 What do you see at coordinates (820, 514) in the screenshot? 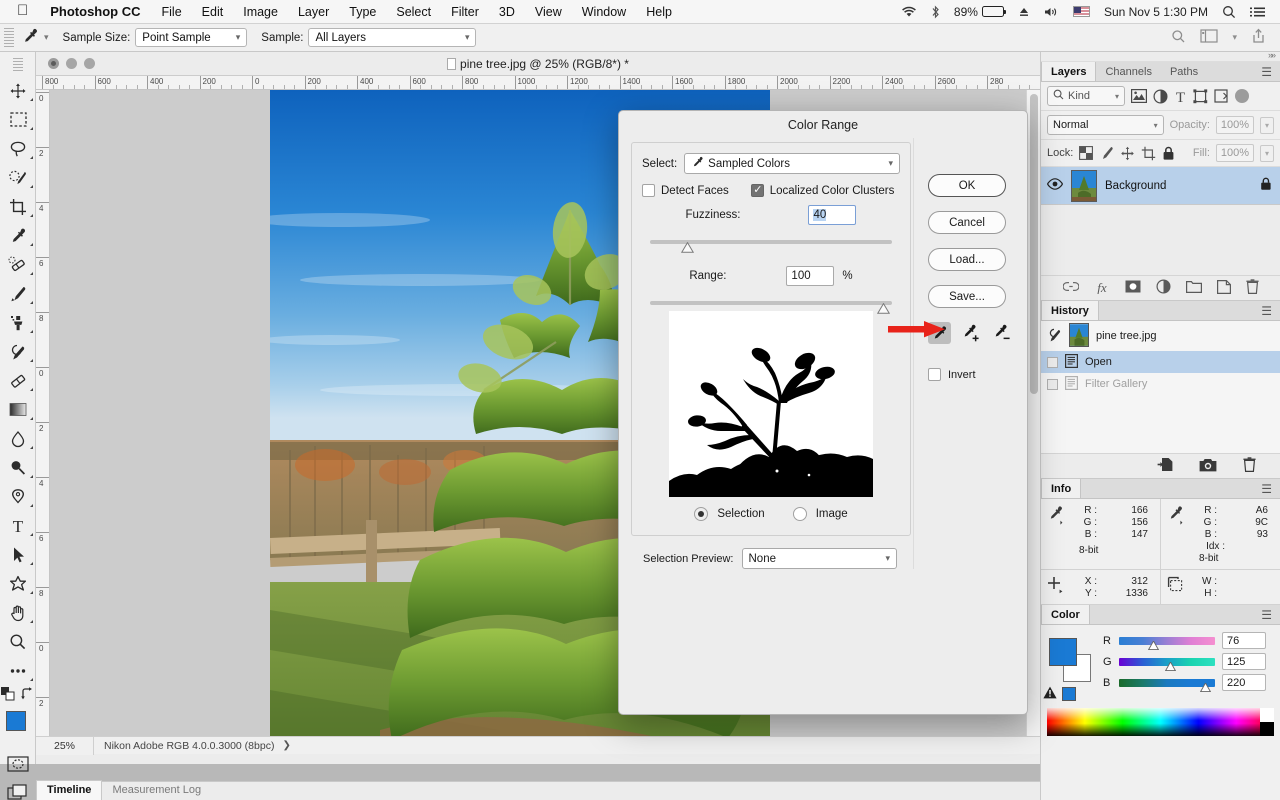
I see `radio-image: Image` at bounding box center [820, 514].